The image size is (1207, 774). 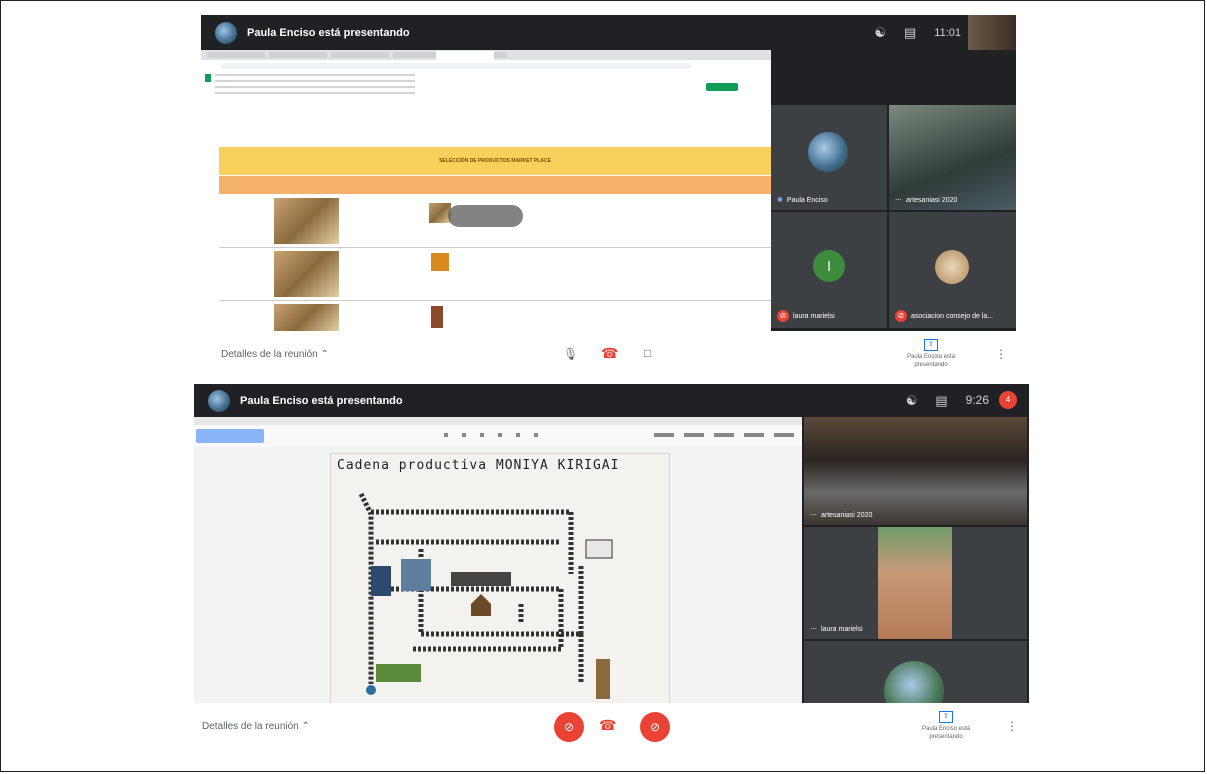 What do you see at coordinates (208, 78) in the screenshot?
I see `sheets-icon` at bounding box center [208, 78].